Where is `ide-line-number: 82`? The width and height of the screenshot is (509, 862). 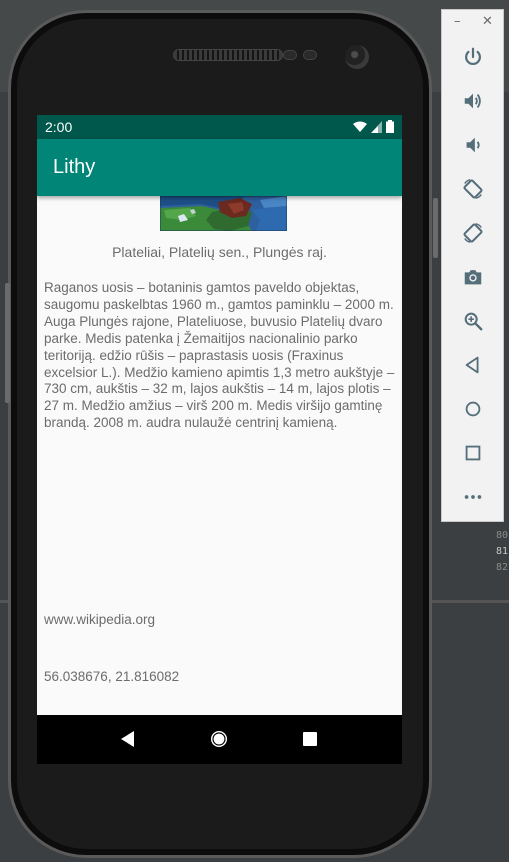 ide-line-number: 82 is located at coordinates (502, 567).